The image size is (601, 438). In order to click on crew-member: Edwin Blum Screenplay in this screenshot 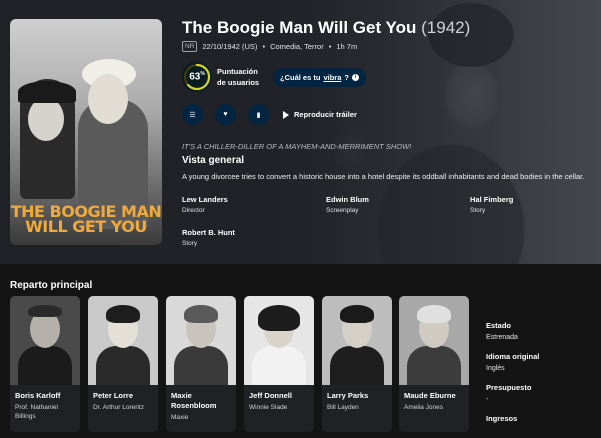, I will do `click(347, 204)`.